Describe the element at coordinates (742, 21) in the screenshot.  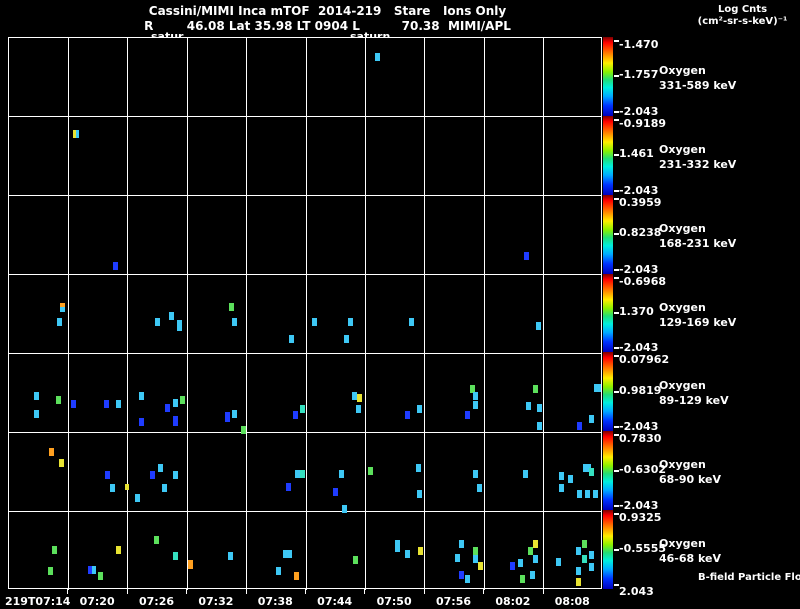
I see `colorbar-units-formula: (cm²-sr-s-keV)⁻¹` at that location.